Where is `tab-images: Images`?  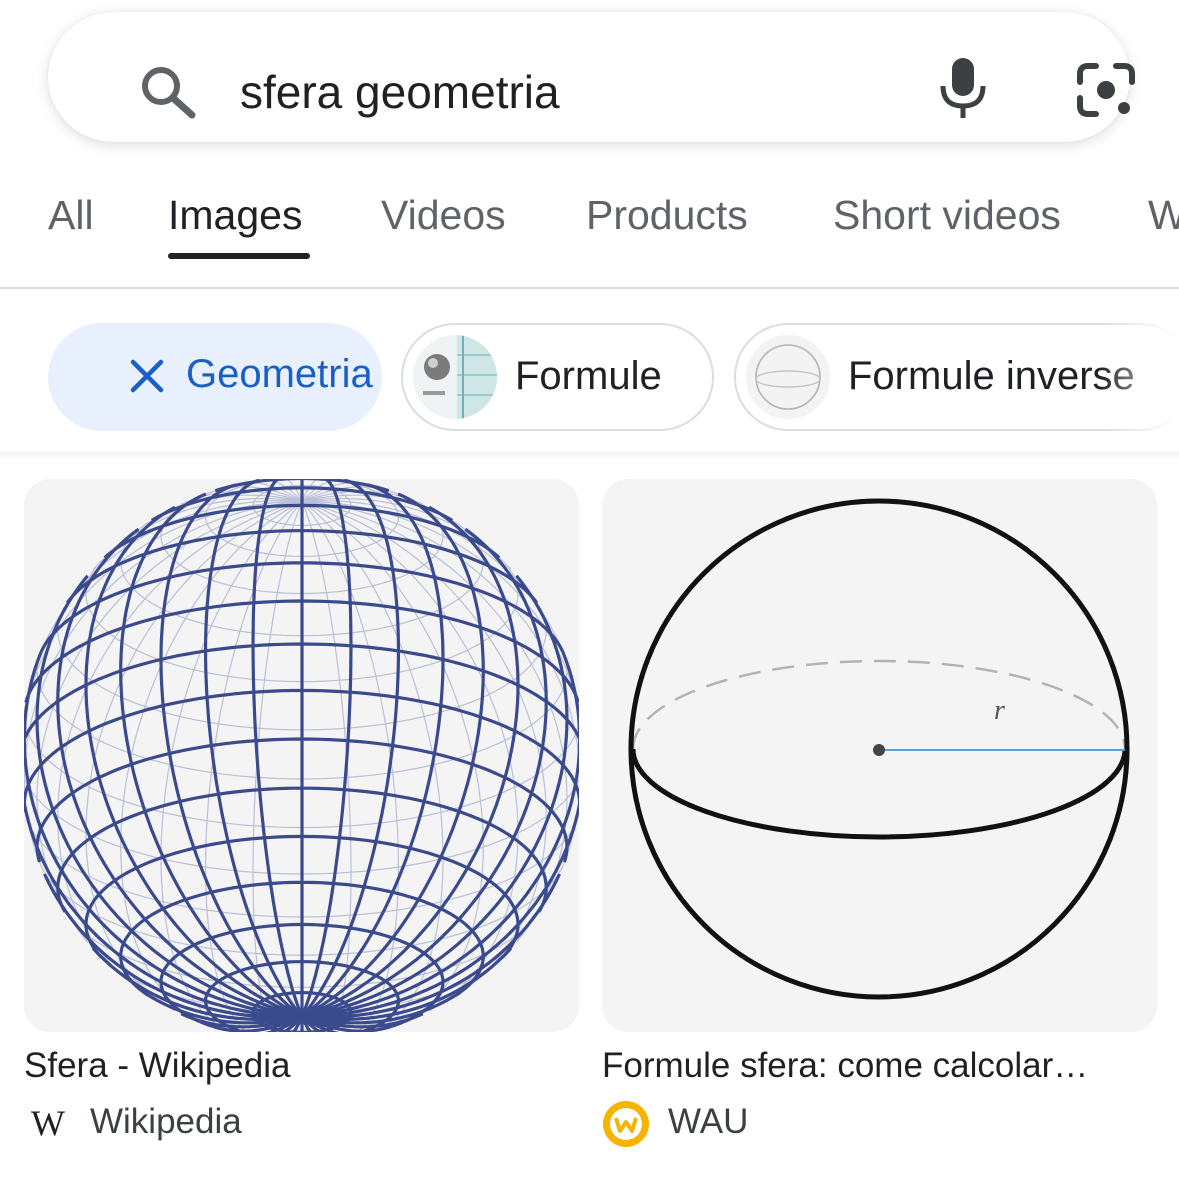 tab-images: Images is located at coordinates (235, 215).